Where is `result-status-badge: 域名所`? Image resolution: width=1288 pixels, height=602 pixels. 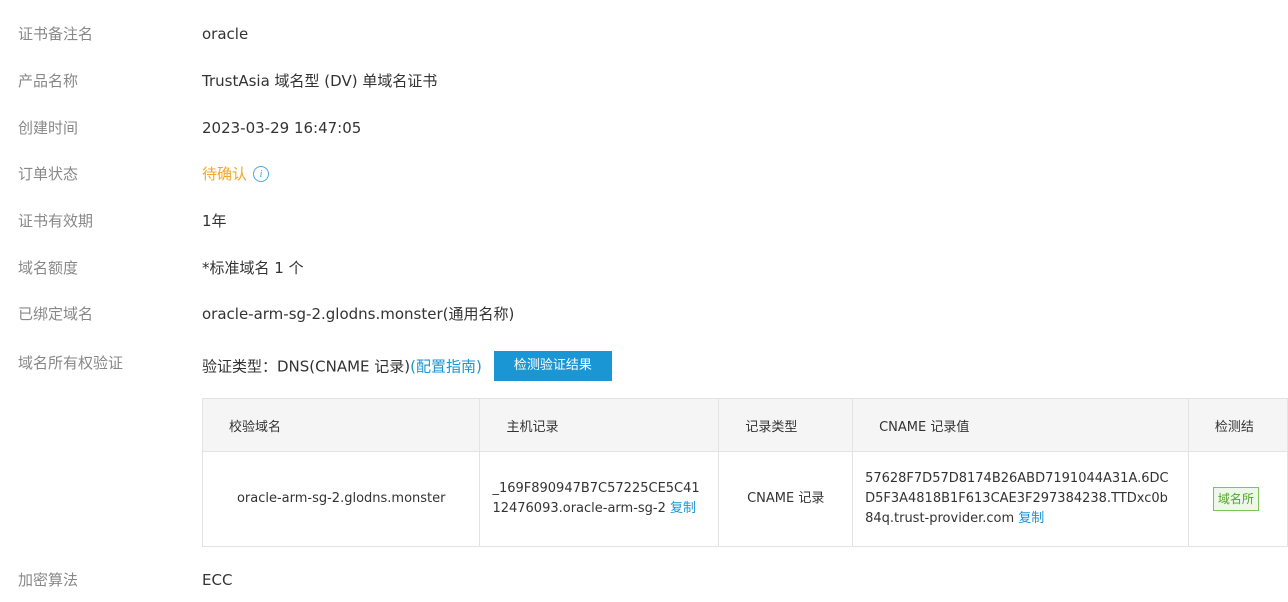 result-status-badge: 域名所 is located at coordinates (1235, 499).